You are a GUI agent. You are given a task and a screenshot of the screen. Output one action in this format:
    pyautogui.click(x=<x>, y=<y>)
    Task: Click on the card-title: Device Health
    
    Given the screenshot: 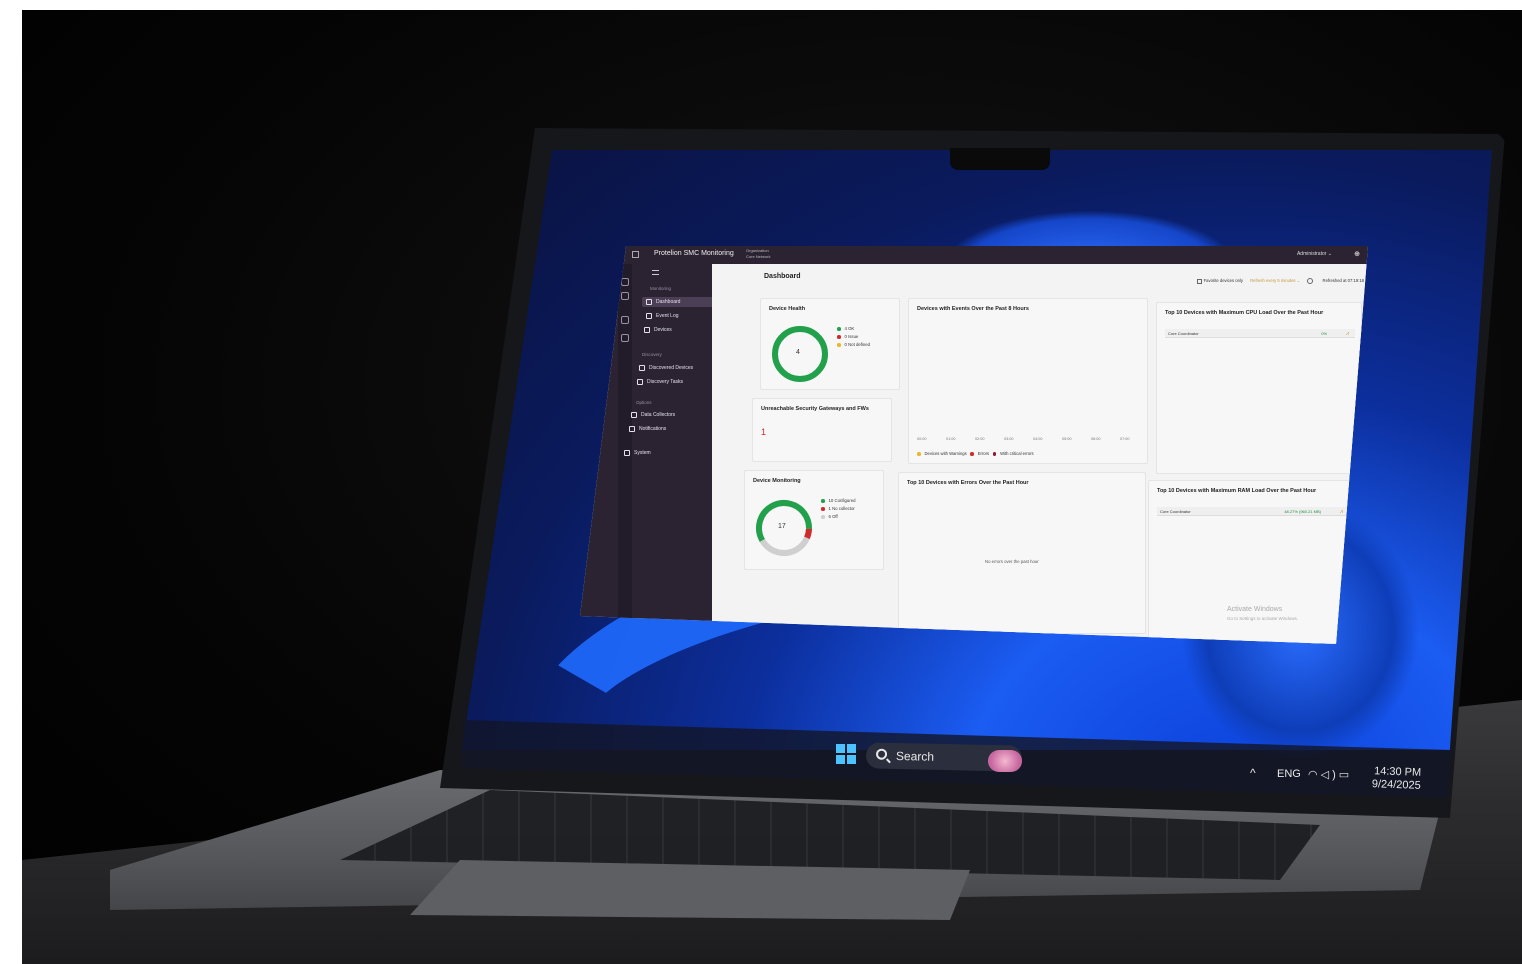 What is the action you would take?
    pyautogui.click(x=787, y=309)
    